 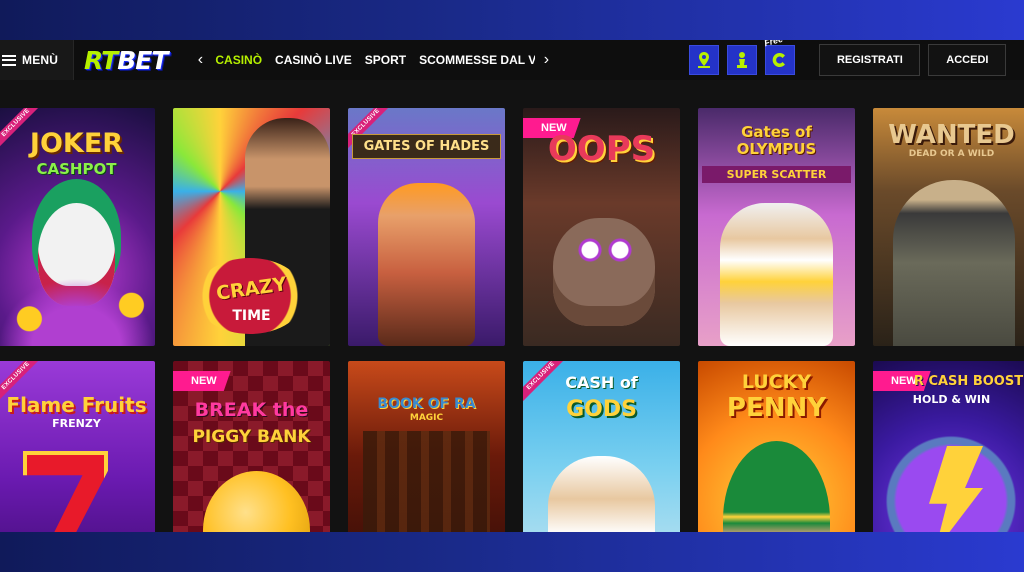 What do you see at coordinates (76, 143) in the screenshot?
I see `game-title: JOKER` at bounding box center [76, 143].